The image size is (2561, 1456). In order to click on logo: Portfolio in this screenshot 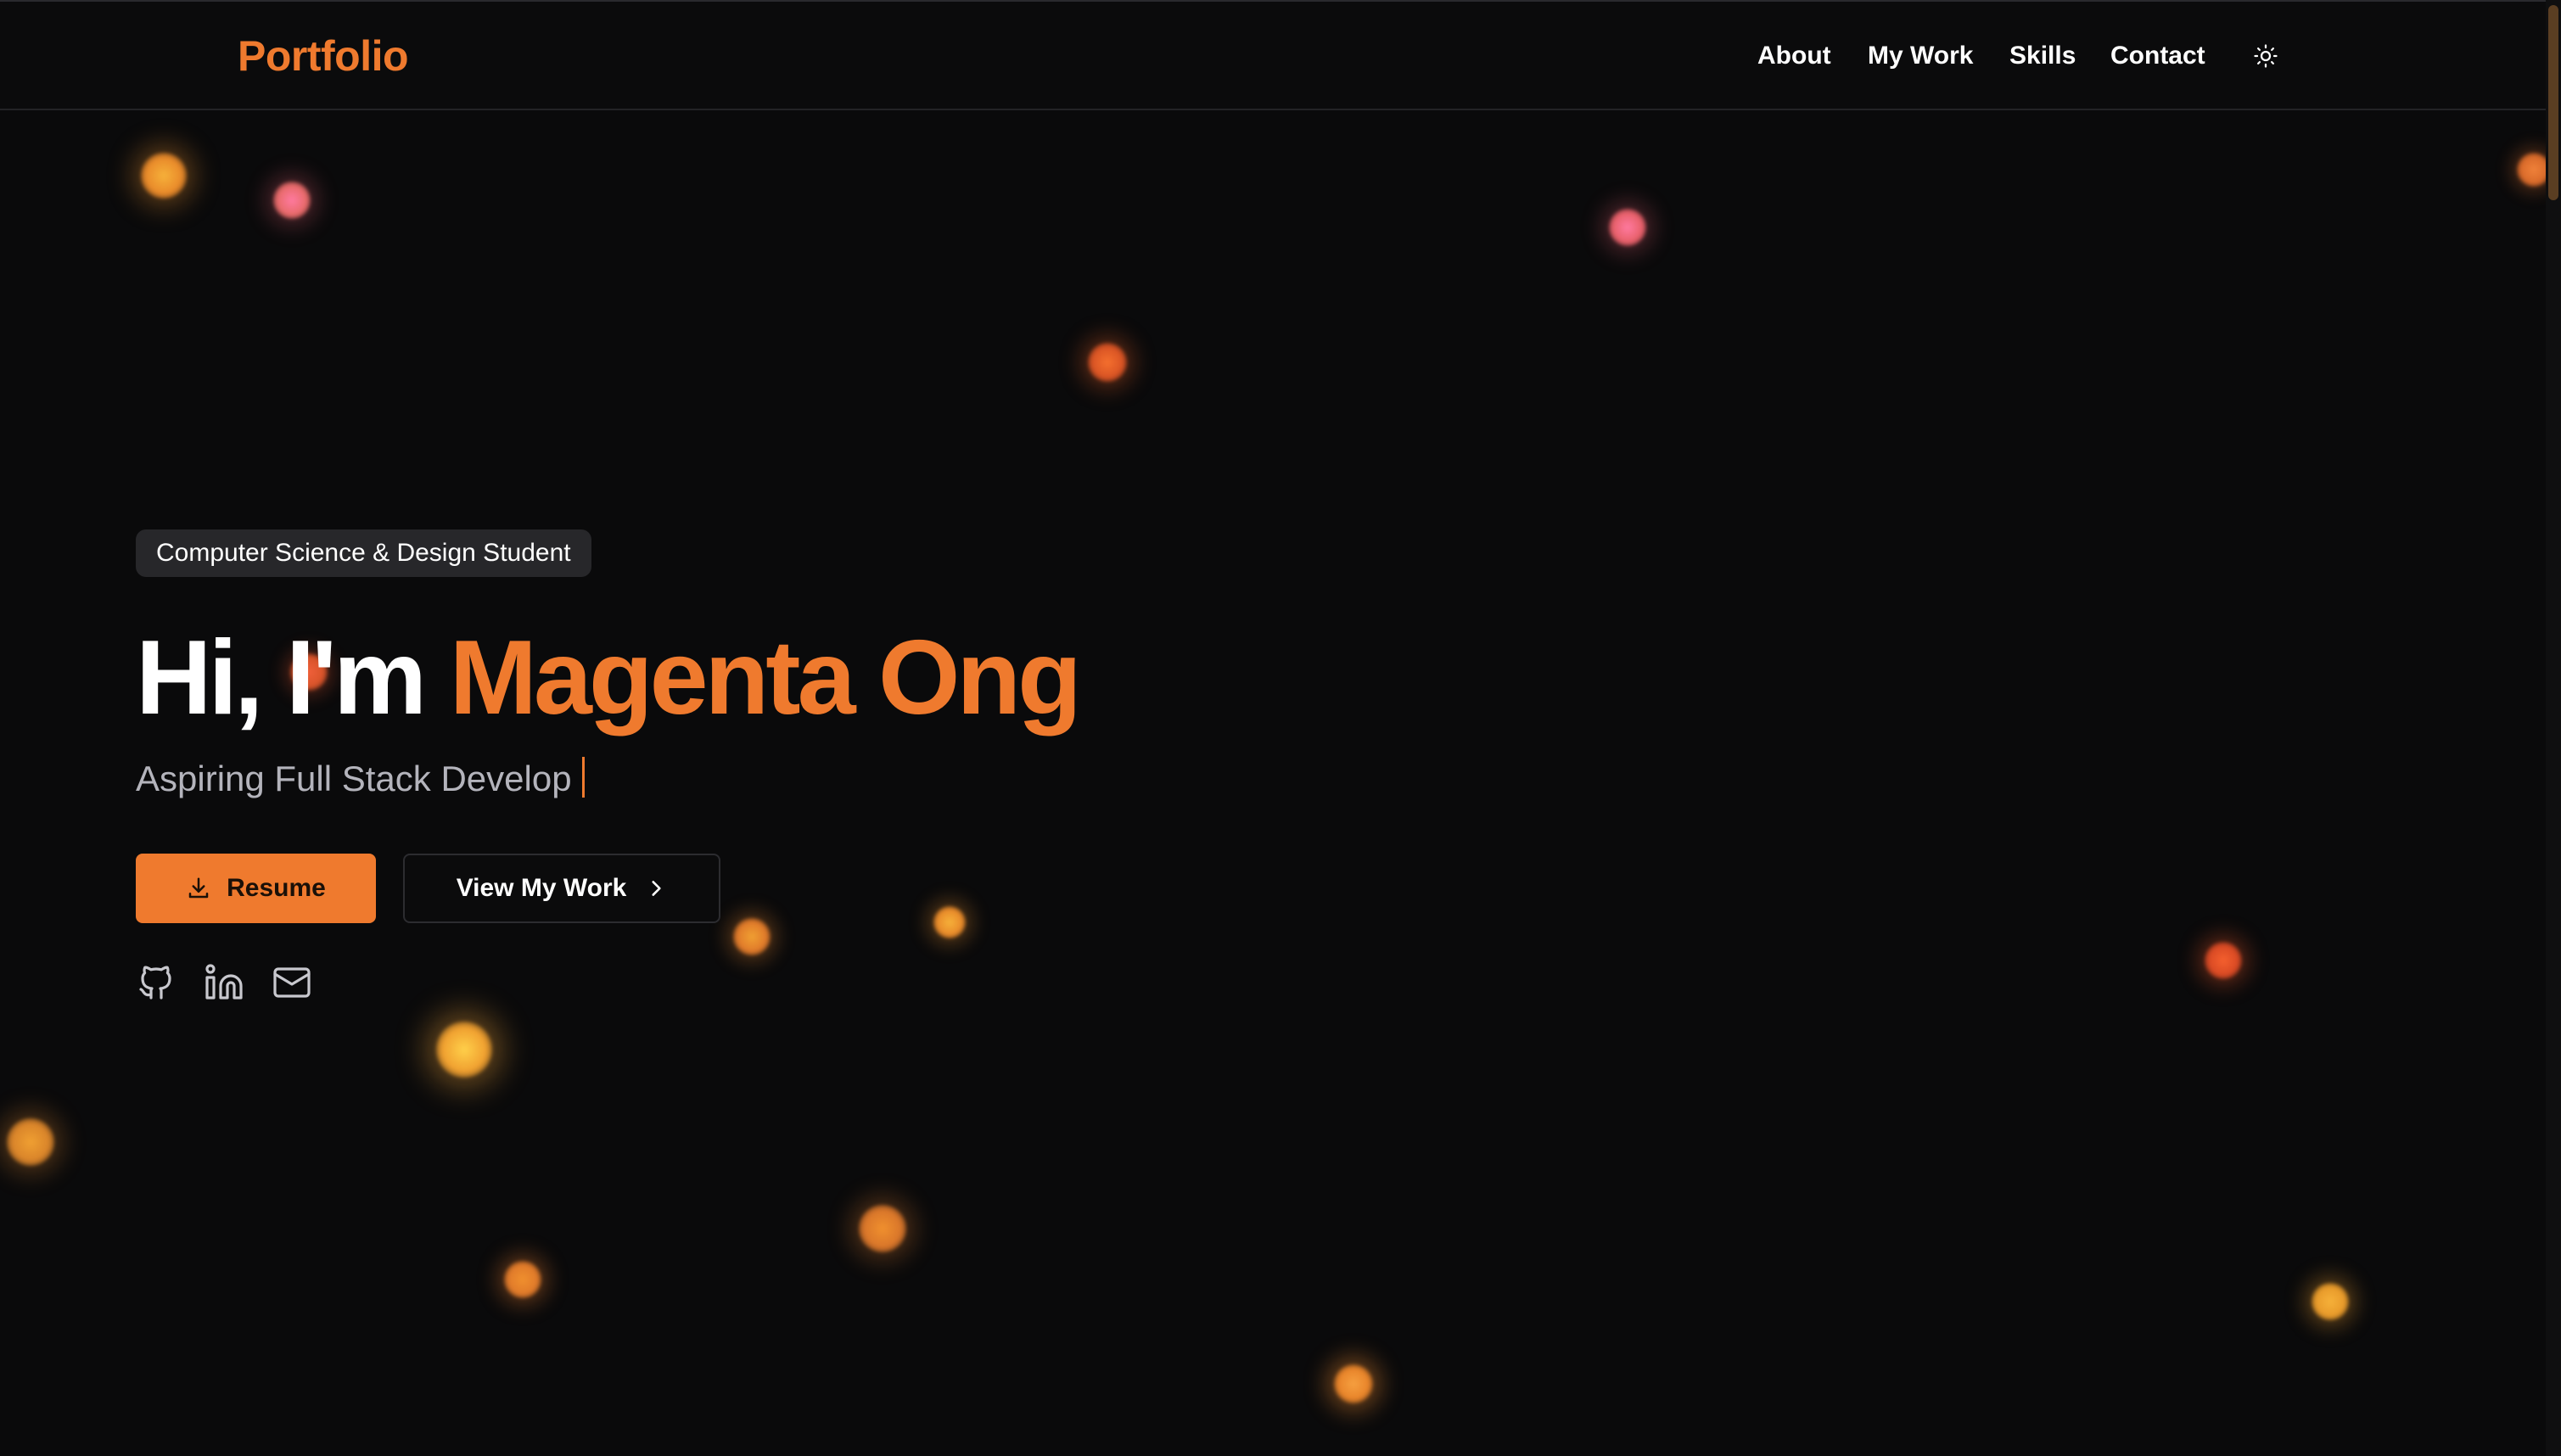, I will do `click(323, 56)`.